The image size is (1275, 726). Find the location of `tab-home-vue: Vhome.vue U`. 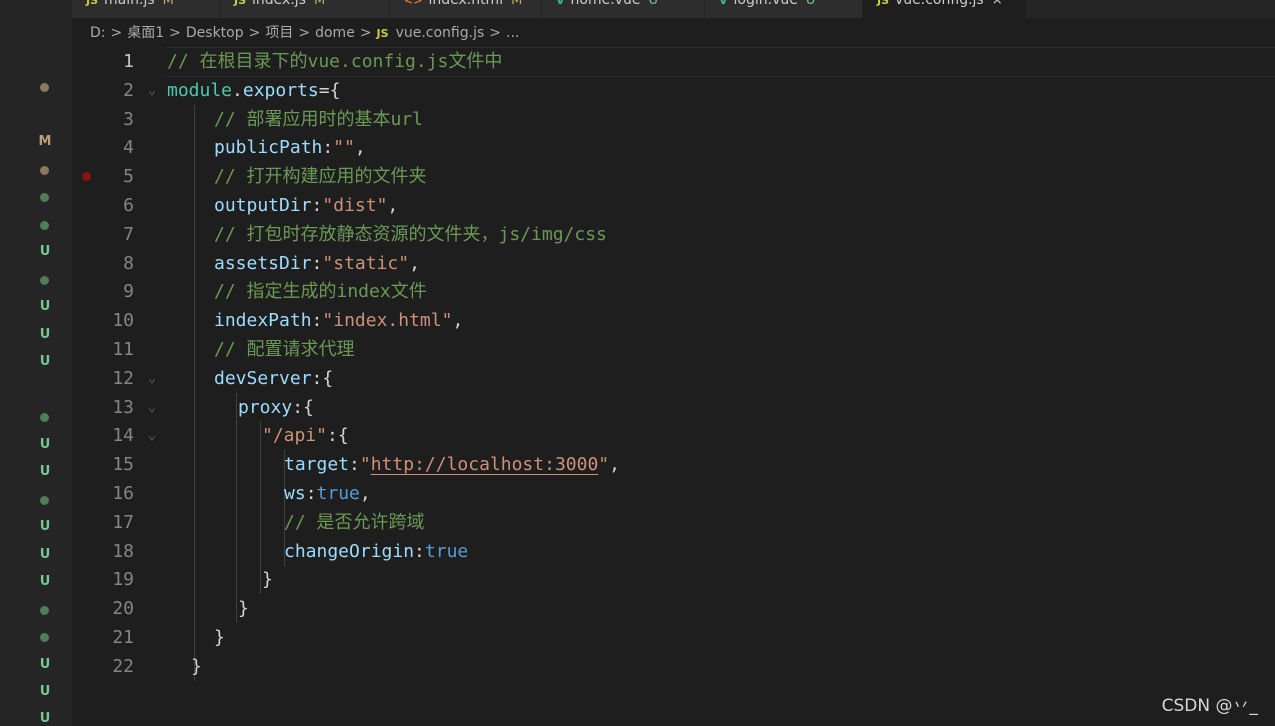

tab-home-vue: Vhome.vue U is located at coordinates (623, 9).